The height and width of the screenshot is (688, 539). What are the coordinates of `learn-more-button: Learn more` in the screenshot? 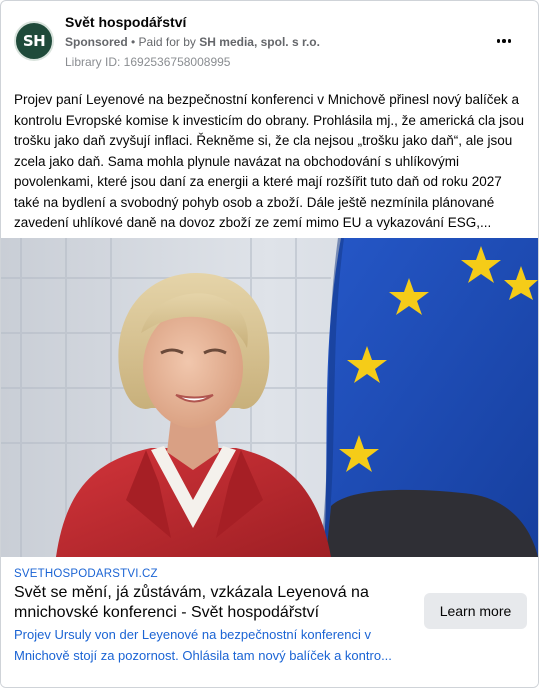 It's located at (475, 611).